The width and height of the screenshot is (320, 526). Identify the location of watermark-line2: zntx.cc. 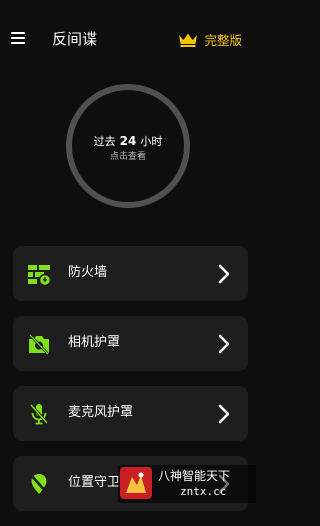
(203, 491).